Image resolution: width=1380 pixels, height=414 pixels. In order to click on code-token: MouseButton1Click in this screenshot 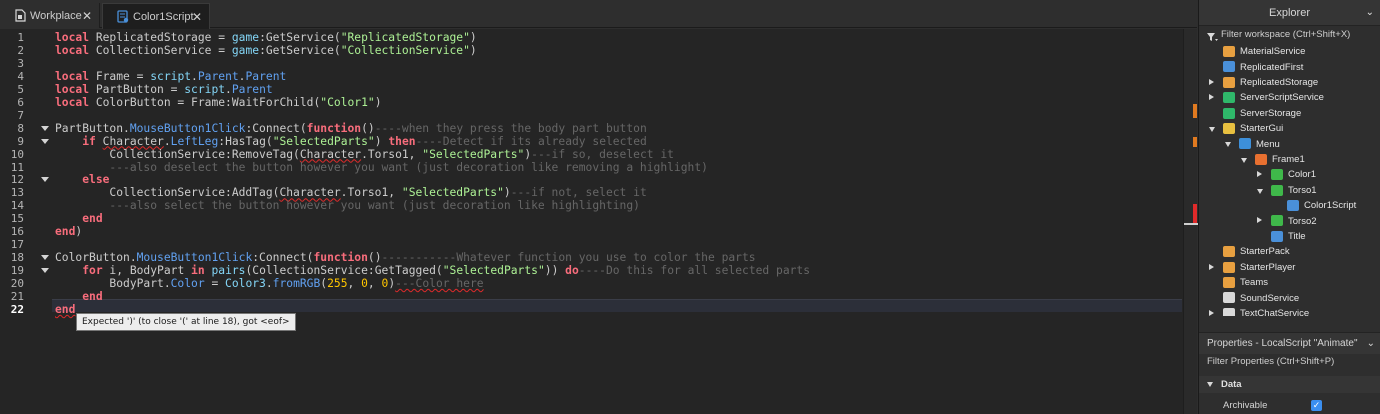, I will do `click(187, 128)`.